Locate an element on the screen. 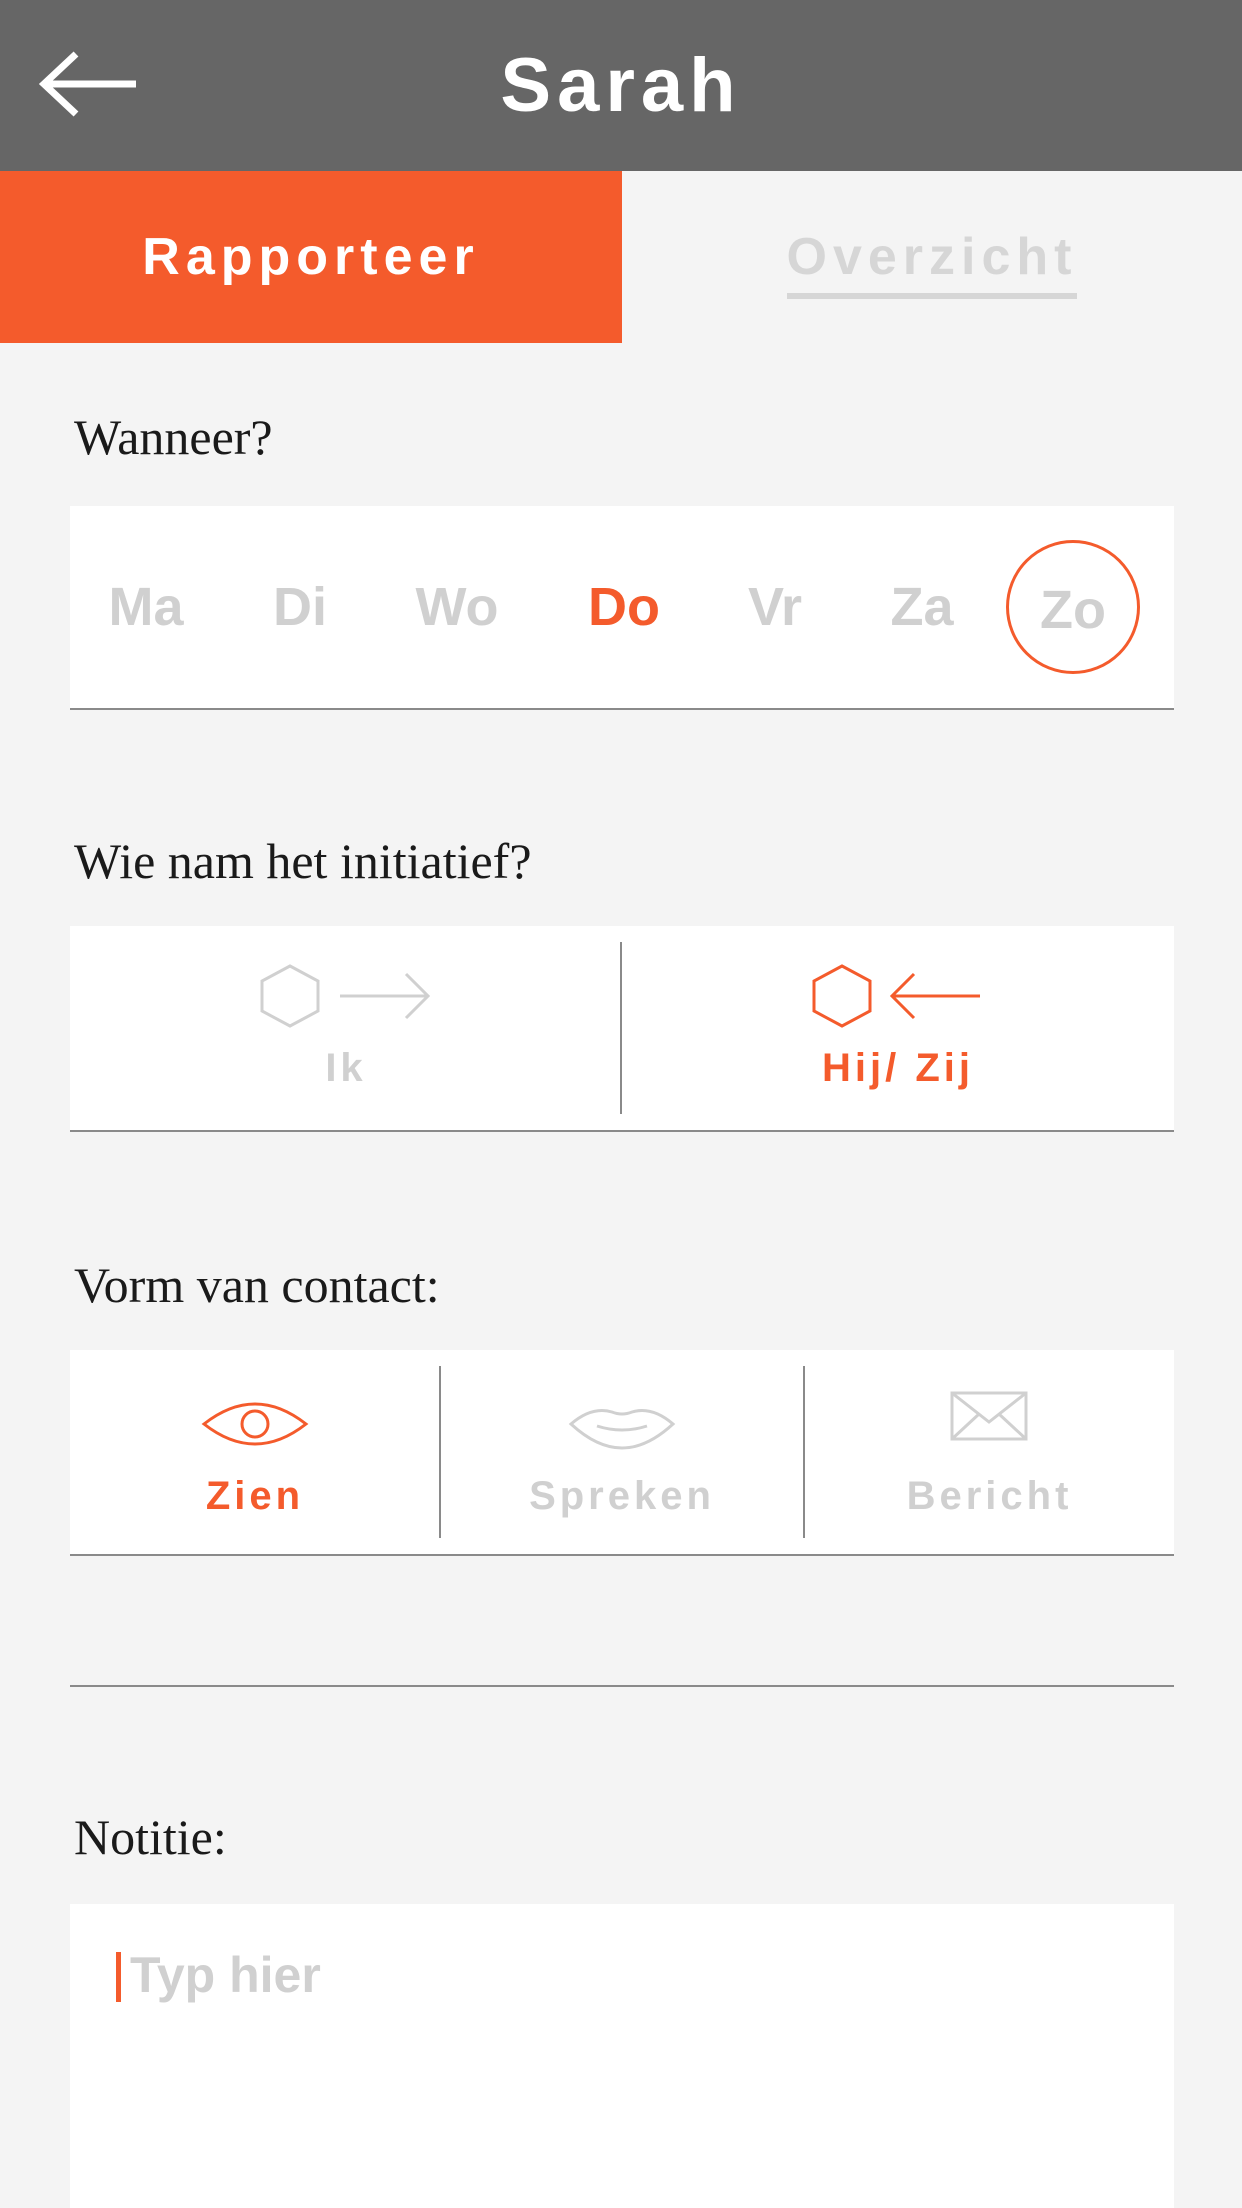 The image size is (1242, 2208). tab-bar: Rapporteer Overzicht is located at coordinates (621, 257).